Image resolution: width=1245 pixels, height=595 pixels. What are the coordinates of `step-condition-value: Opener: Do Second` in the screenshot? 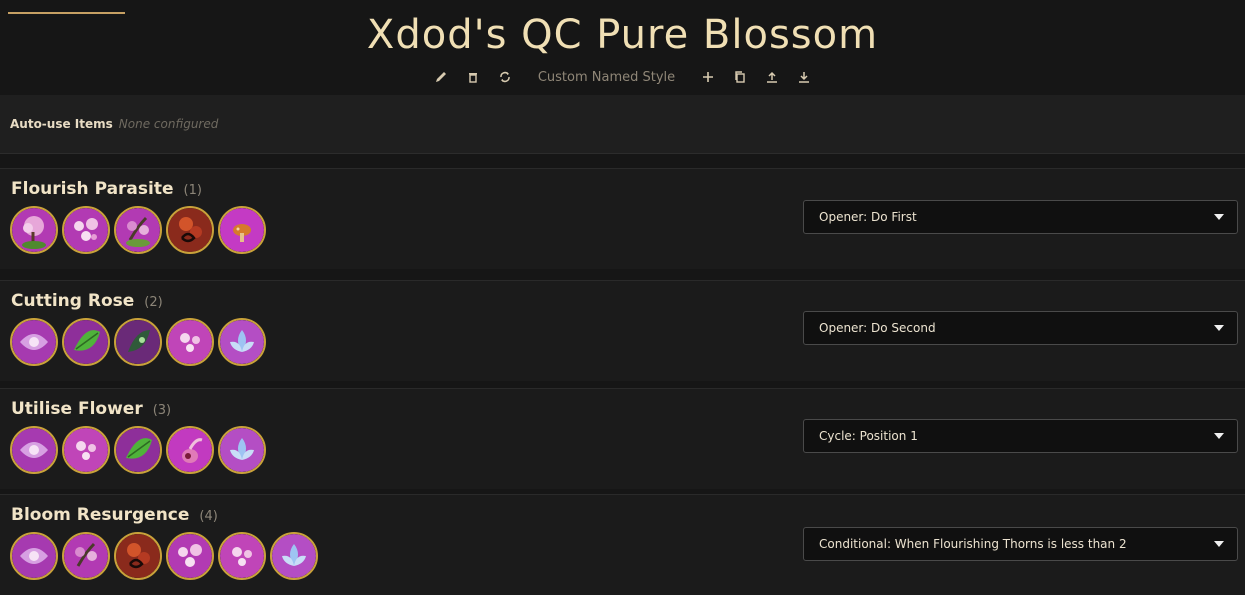 It's located at (877, 328).